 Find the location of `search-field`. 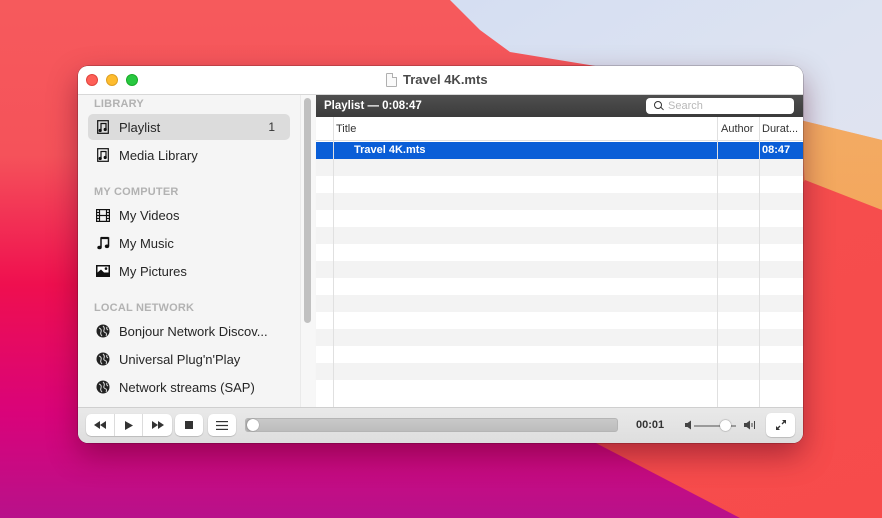

search-field is located at coordinates (720, 106).